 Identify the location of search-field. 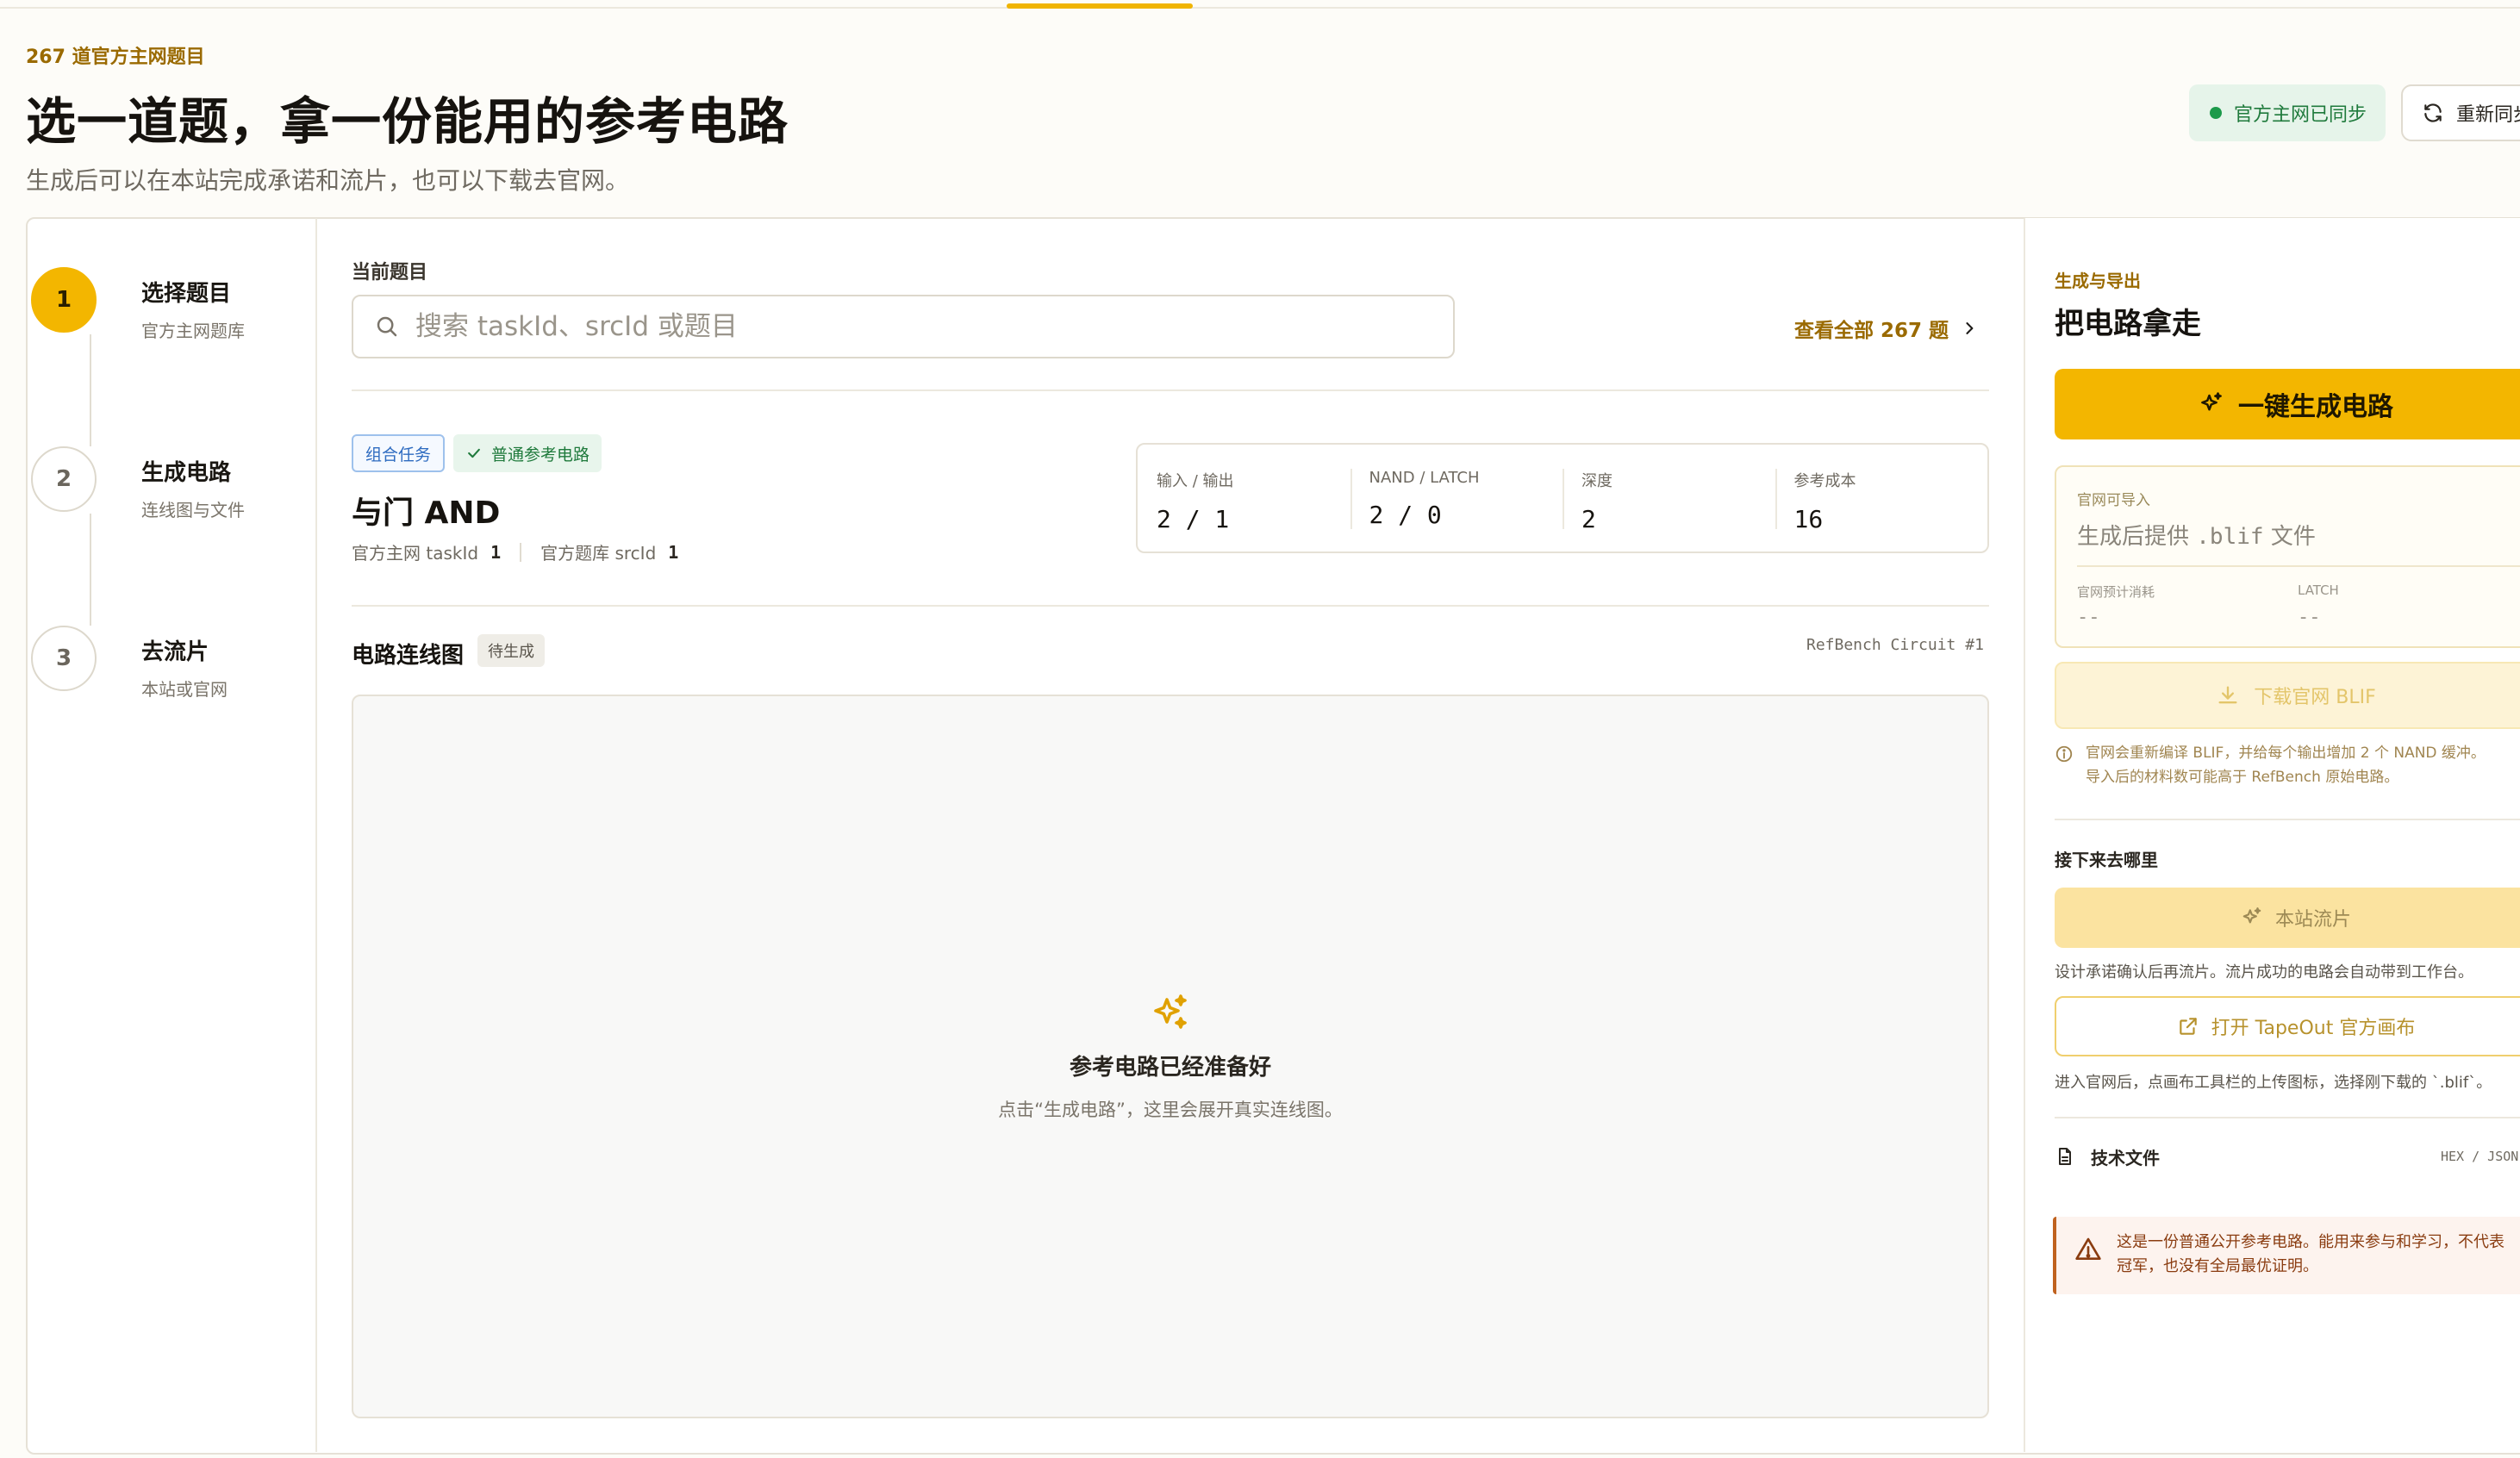
(904, 326).